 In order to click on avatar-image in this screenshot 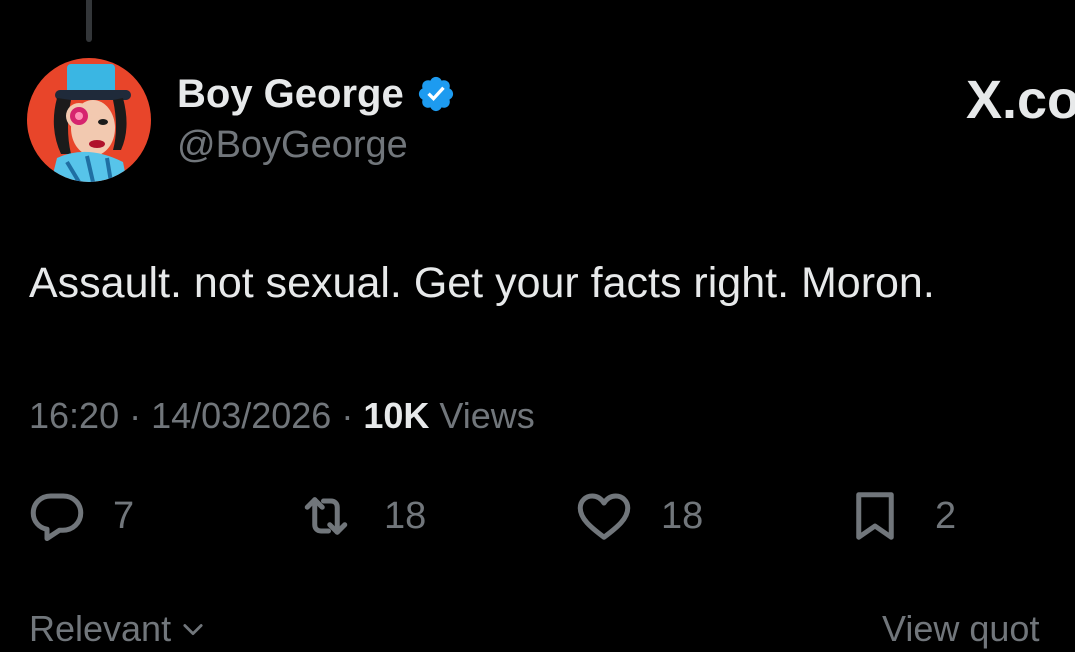, I will do `click(89, 120)`.